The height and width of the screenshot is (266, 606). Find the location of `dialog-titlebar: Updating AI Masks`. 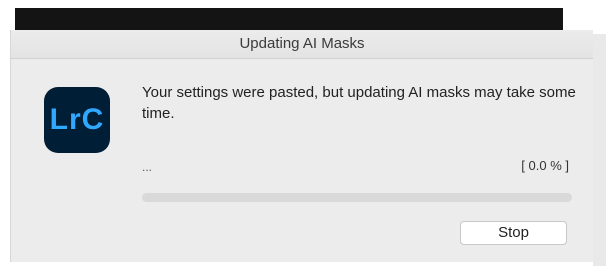

dialog-titlebar: Updating AI Masks is located at coordinates (302, 44).